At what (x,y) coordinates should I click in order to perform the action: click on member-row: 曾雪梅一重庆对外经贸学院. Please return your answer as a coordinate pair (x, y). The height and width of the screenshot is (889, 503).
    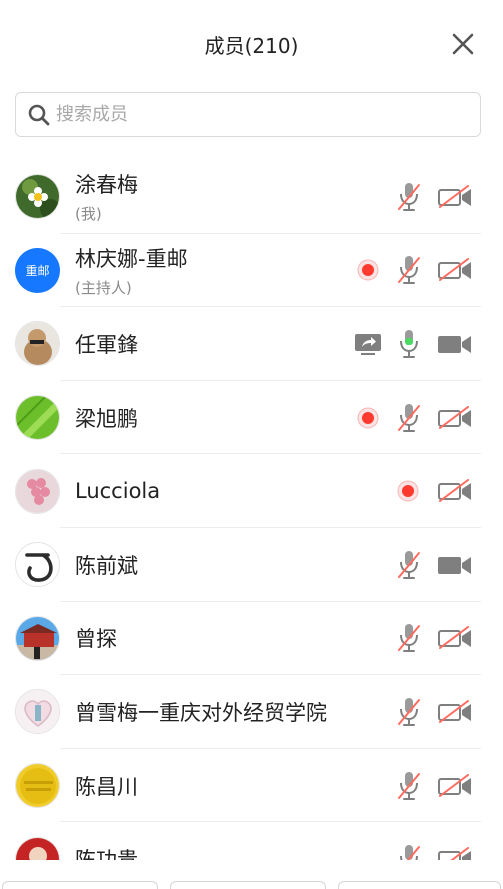
    Looking at the image, I should click on (251, 712).